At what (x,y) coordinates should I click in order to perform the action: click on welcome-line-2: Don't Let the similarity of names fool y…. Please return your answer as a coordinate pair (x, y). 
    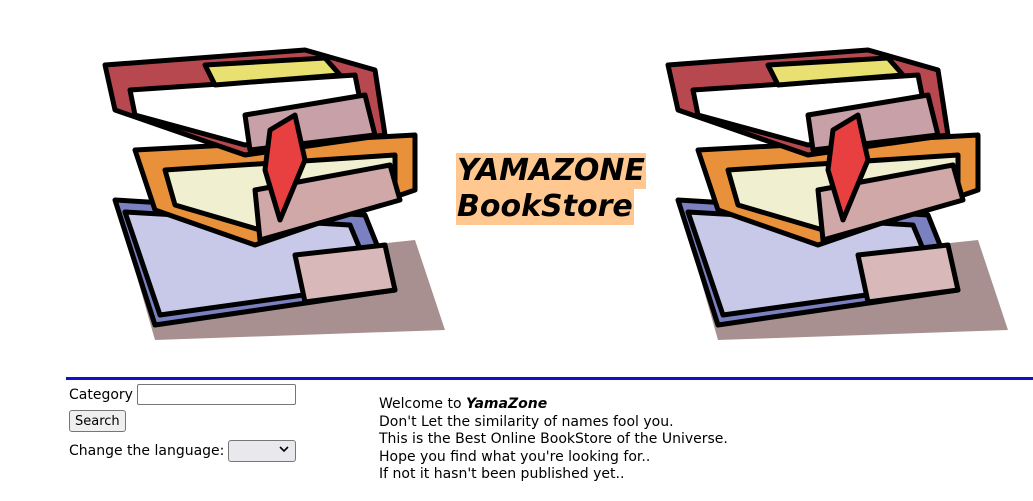
    Looking at the image, I should click on (526, 421).